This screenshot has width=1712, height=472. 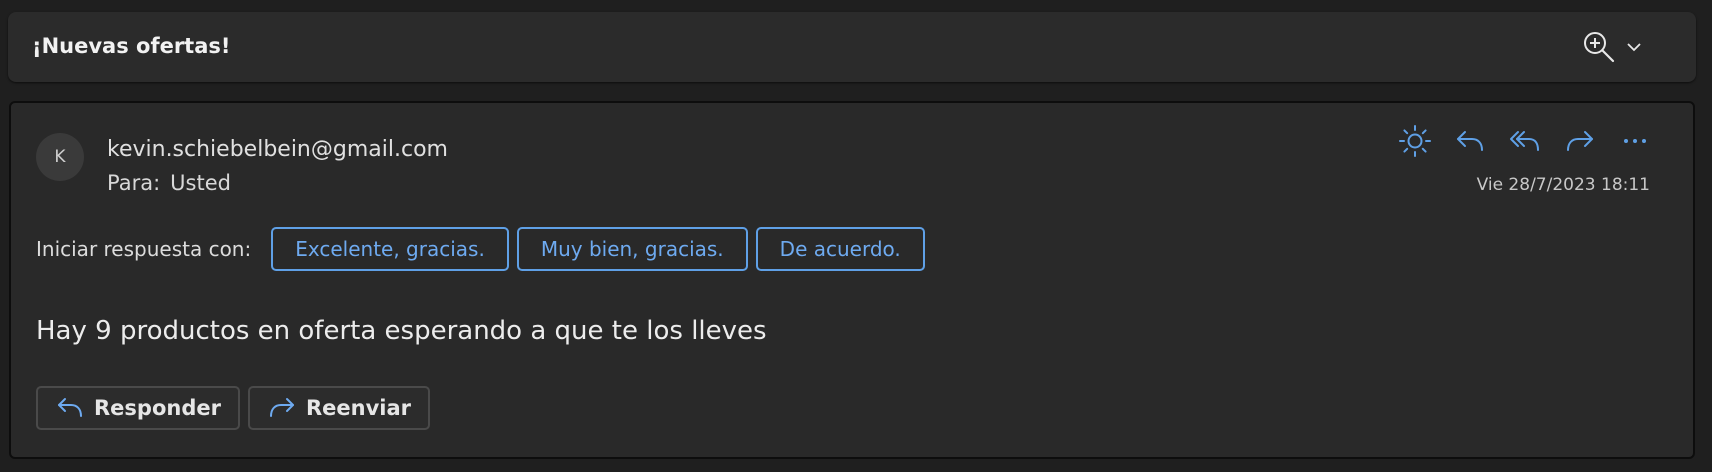 I want to click on to-value: Usted, so click(x=200, y=183).